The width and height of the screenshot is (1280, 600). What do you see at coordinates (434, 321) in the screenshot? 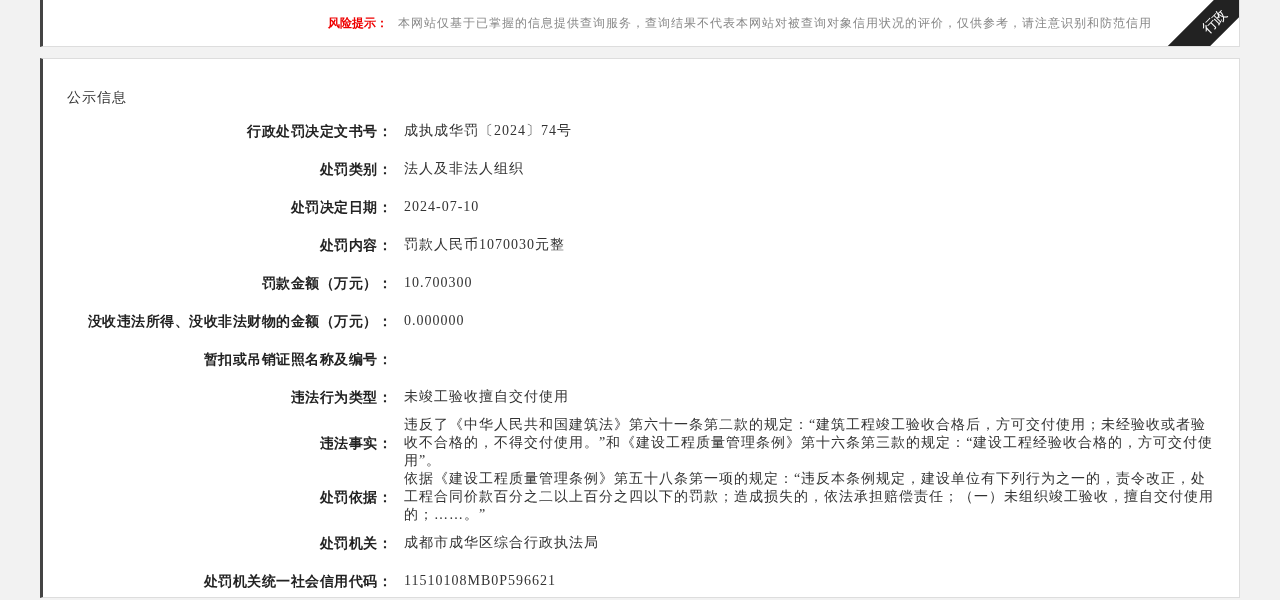
I see `field-value: 0.000000` at bounding box center [434, 321].